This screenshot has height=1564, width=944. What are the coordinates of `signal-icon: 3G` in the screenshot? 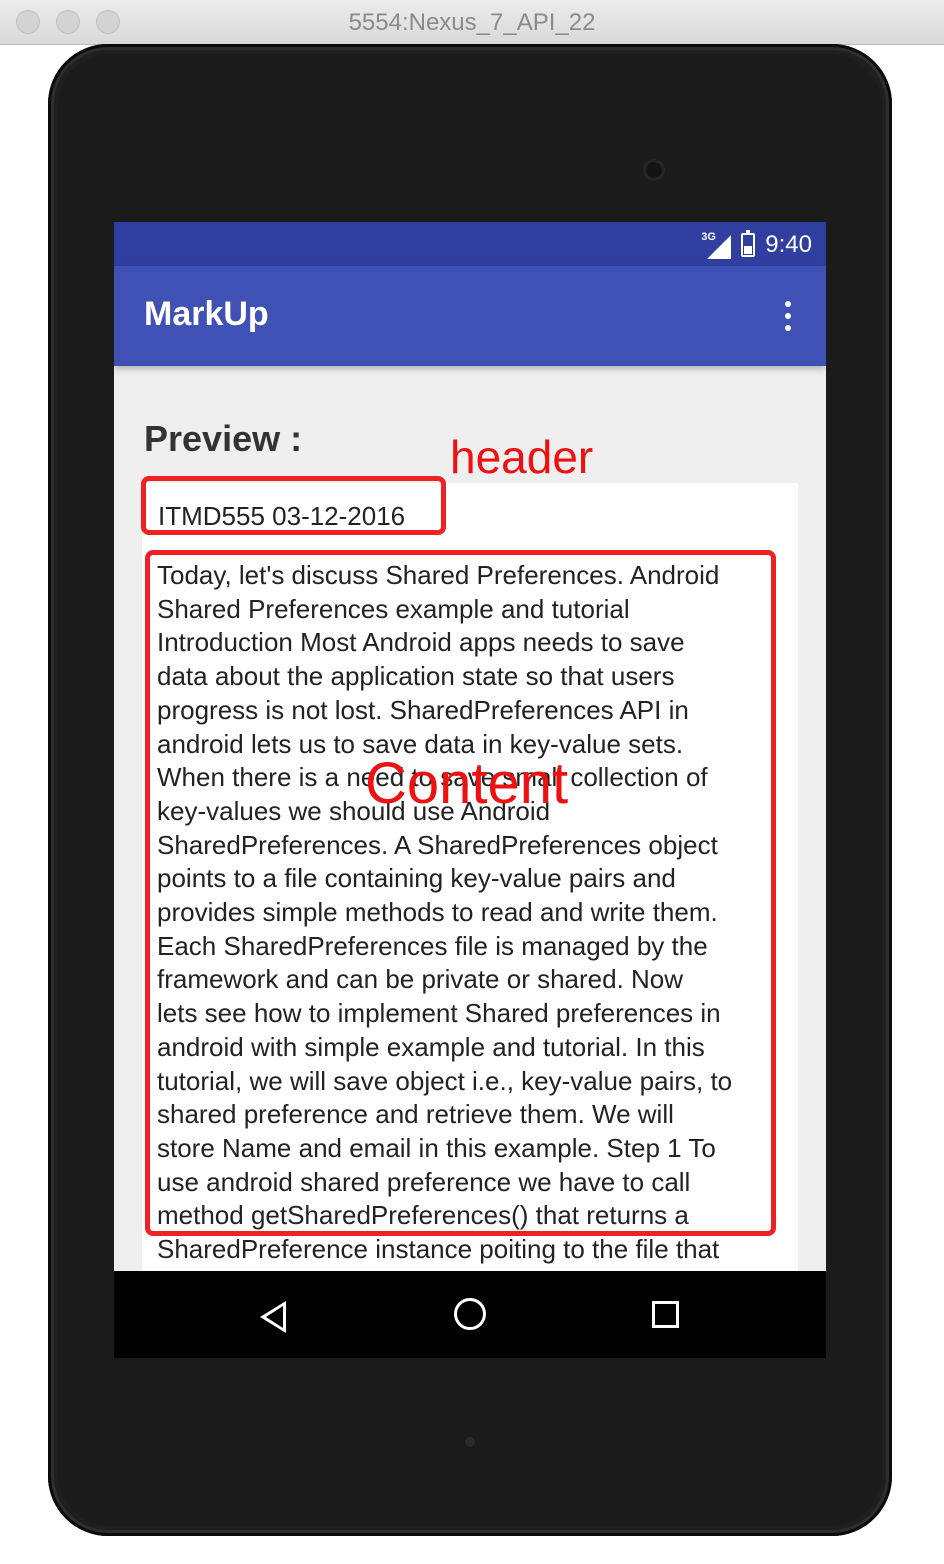 It's located at (716, 245).